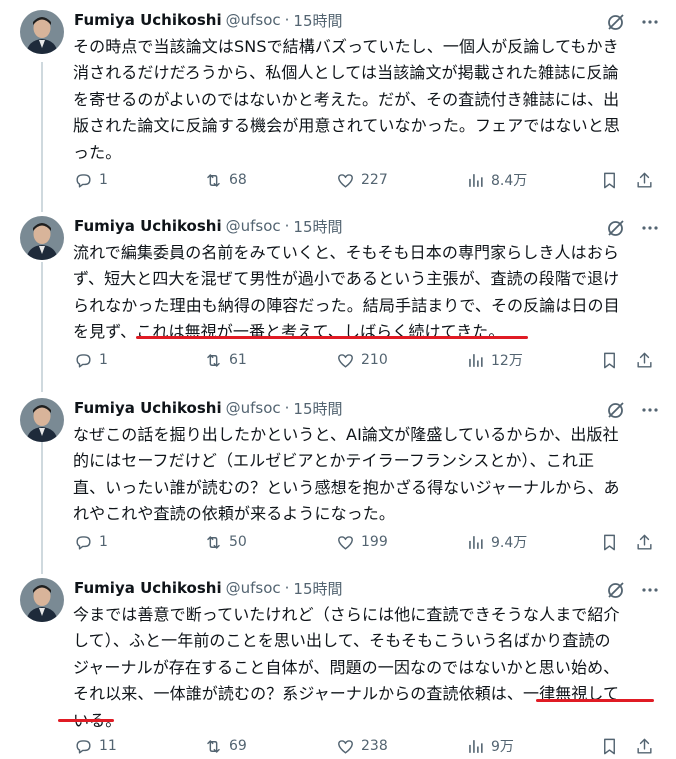 The image size is (676, 759). I want to click on like-button: 210, so click(362, 360).